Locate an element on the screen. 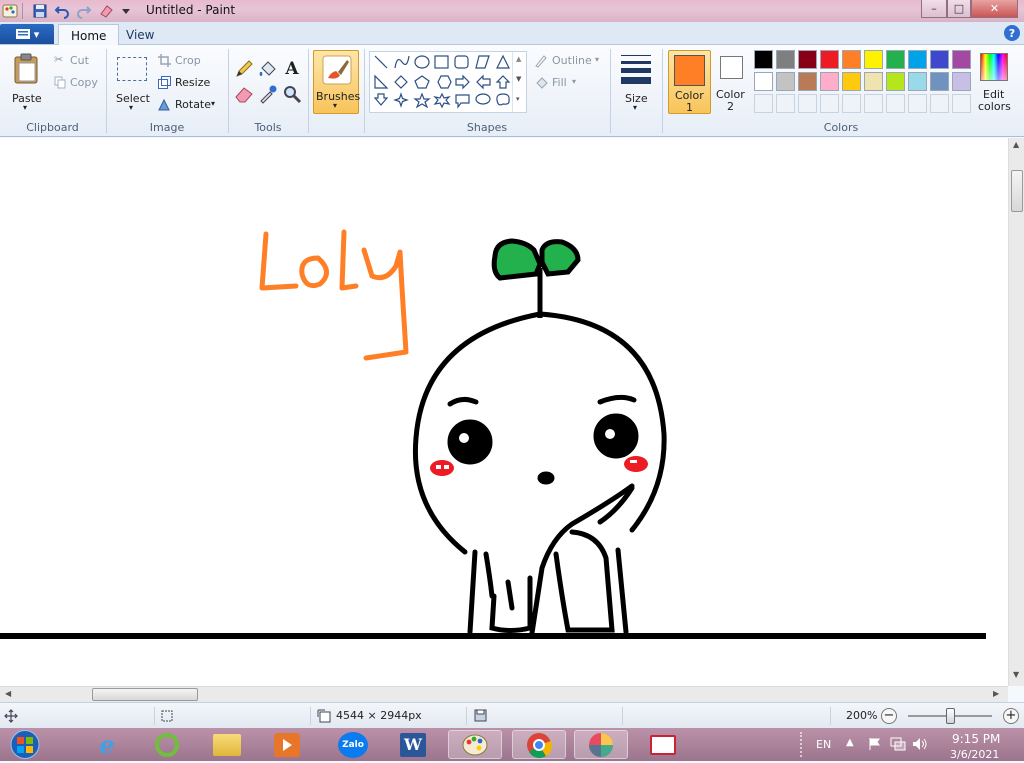 Image resolution: width=1024 pixels, height=763 pixels. help-button: ? is located at coordinates (1012, 33).